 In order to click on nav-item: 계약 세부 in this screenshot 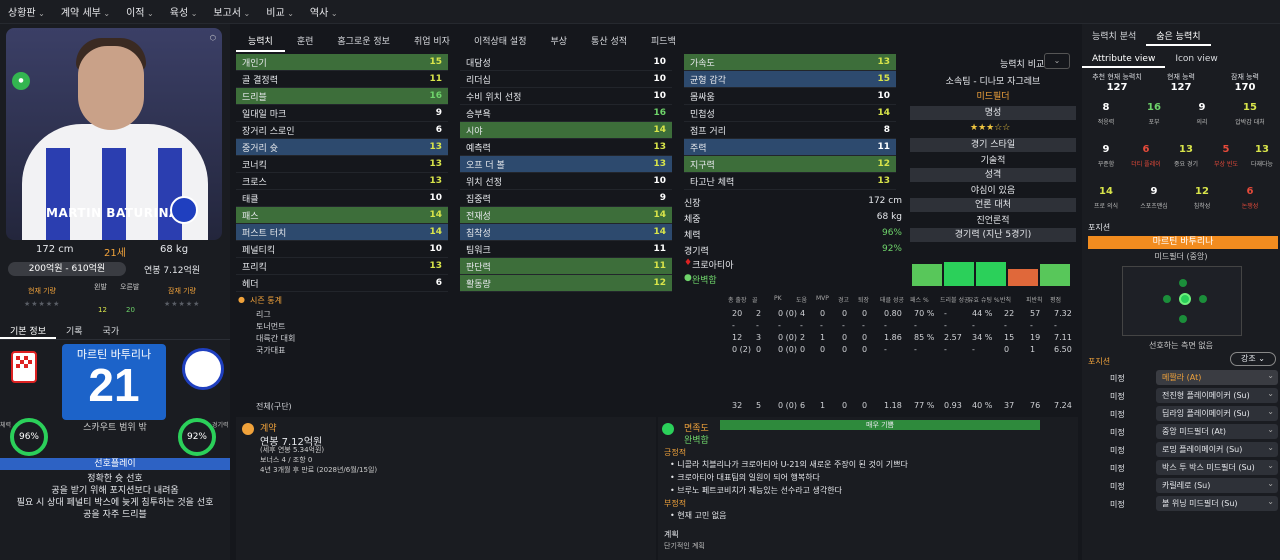, I will do `click(85, 11)`.